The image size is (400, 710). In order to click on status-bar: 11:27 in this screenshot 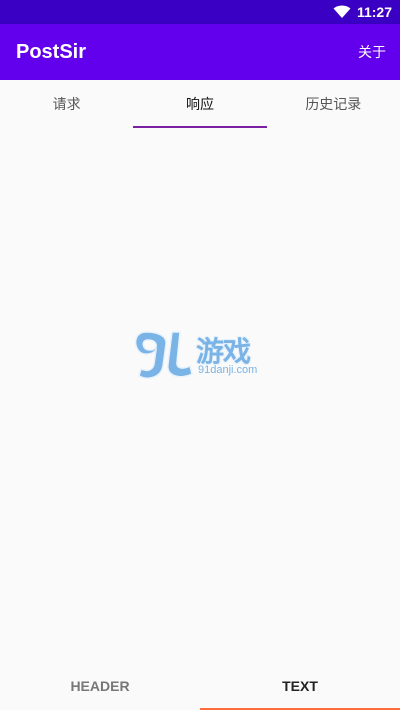, I will do `click(200, 12)`.